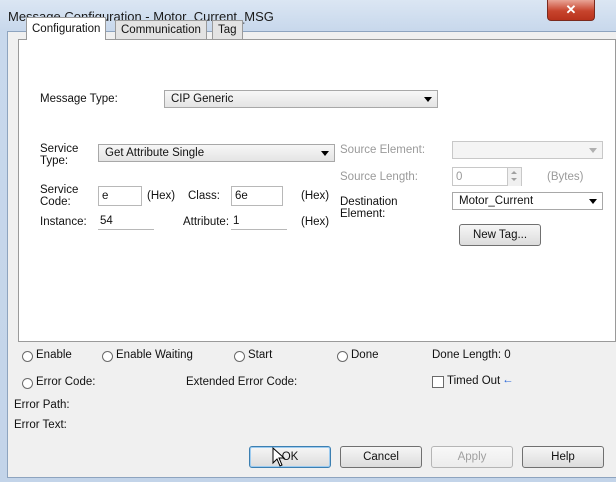  What do you see at coordinates (257, 196) in the screenshot?
I see `class-input: 6e` at bounding box center [257, 196].